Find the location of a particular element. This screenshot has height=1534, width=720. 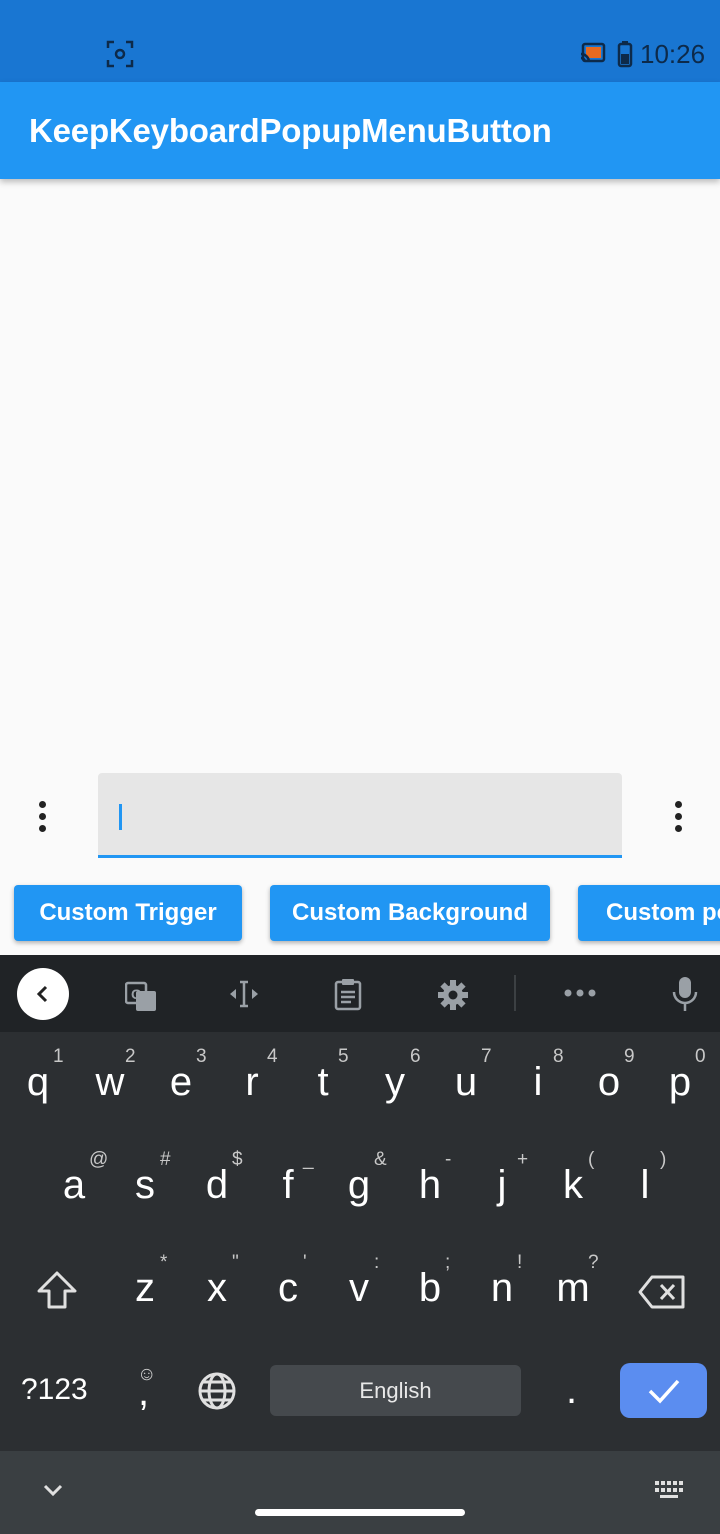

key-hint: ? is located at coordinates (593, 1262).